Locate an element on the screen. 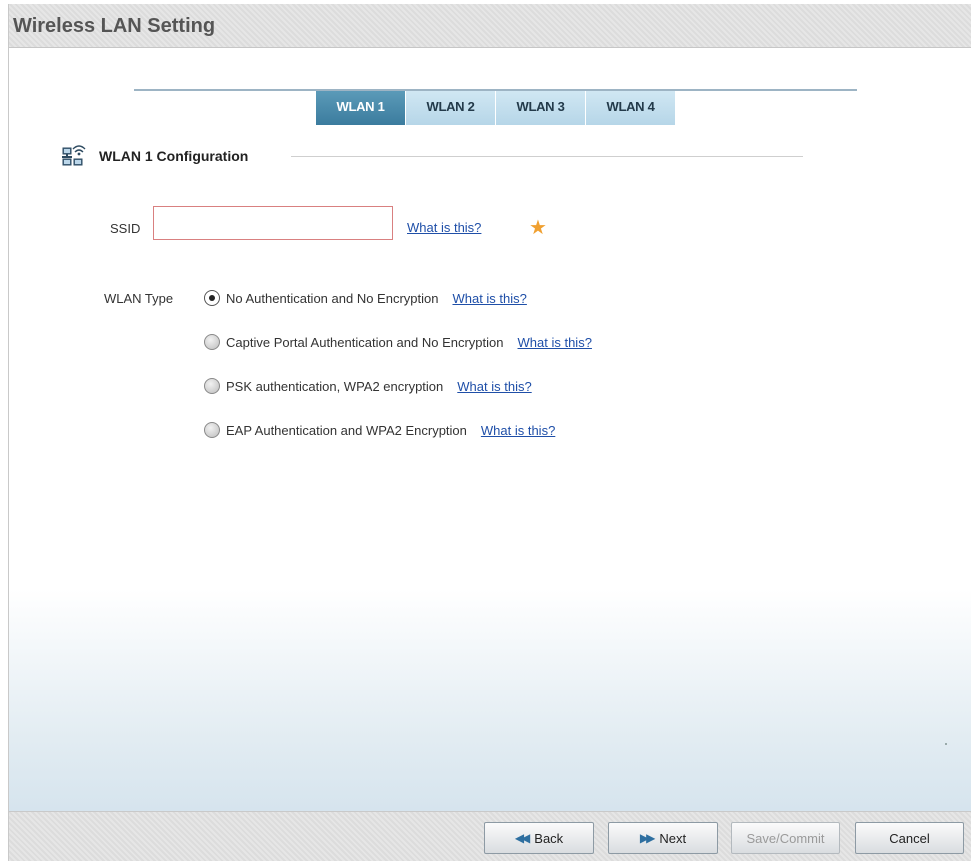 This screenshot has height=861, width=971. network-icon is located at coordinates (75, 156).